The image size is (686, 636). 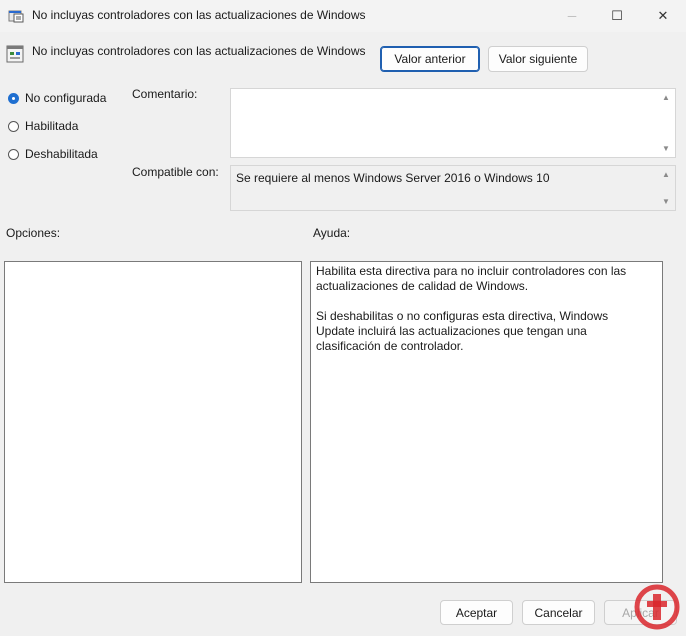 What do you see at coordinates (175, 172) in the screenshot?
I see `supported-on-label: Compatible con:` at bounding box center [175, 172].